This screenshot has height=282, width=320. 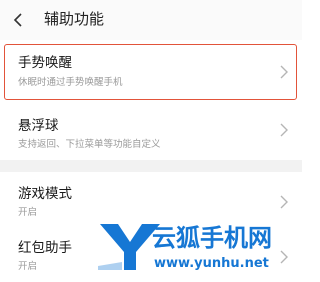 What do you see at coordinates (18, 20) in the screenshot?
I see `back-arrow-icon` at bounding box center [18, 20].